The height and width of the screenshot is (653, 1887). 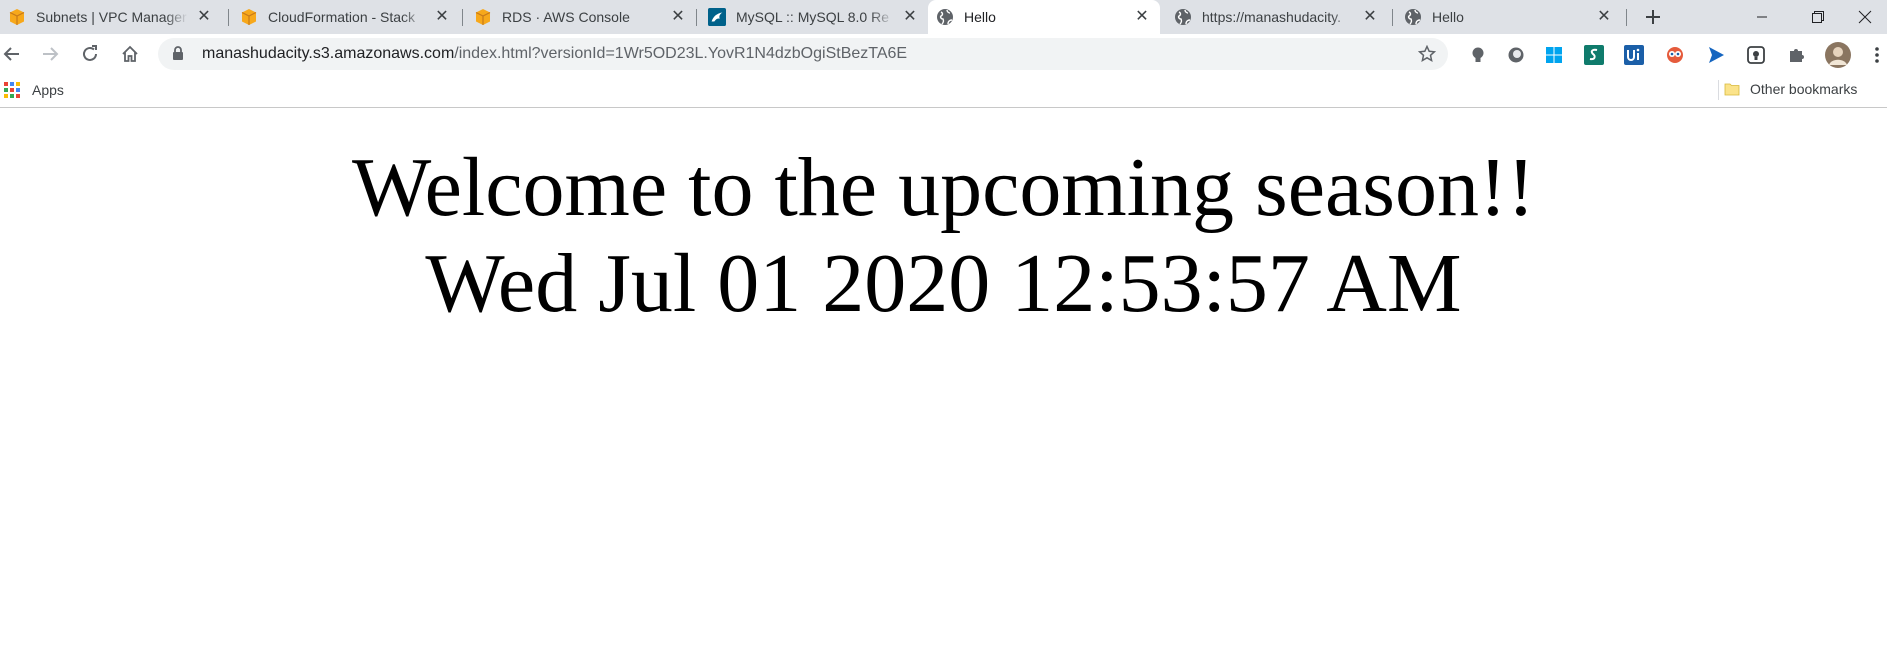 I want to click on reload-icon, so click(x=90, y=53).